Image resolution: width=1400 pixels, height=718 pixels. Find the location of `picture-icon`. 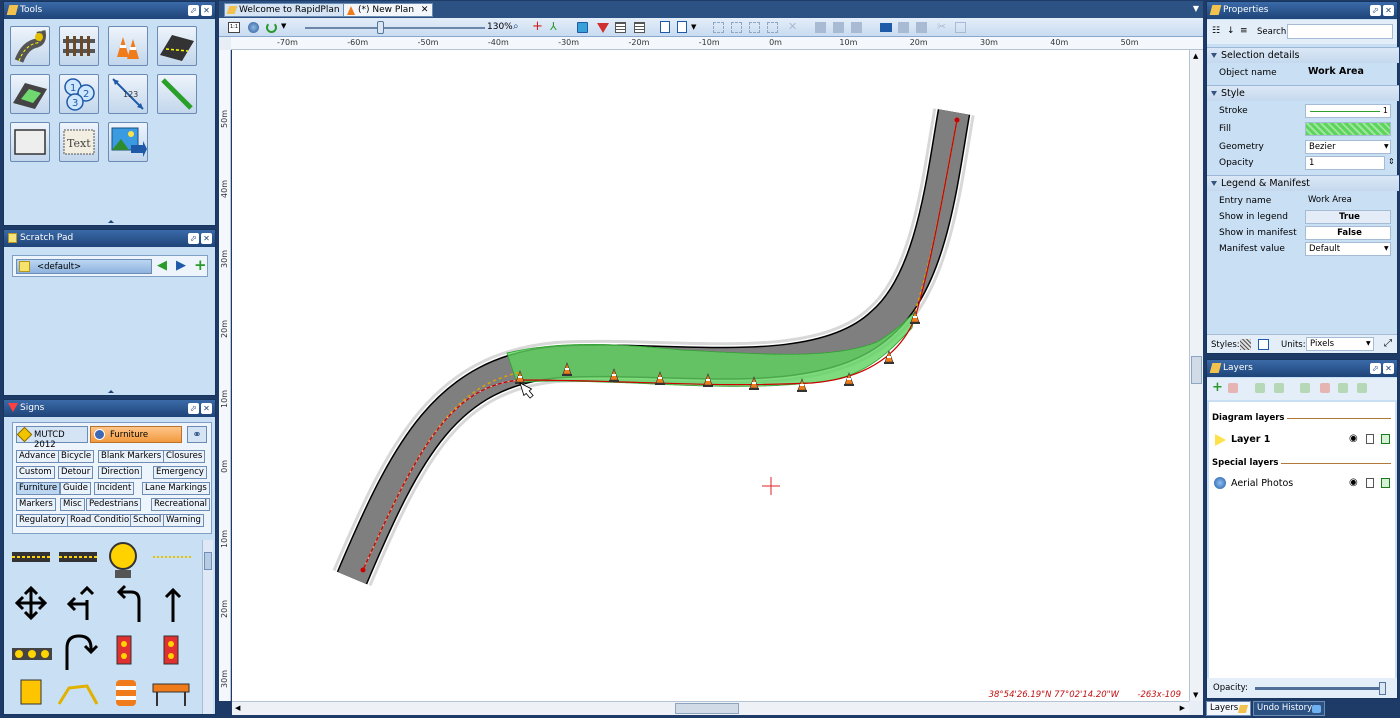

picture-icon is located at coordinates (582, 27).